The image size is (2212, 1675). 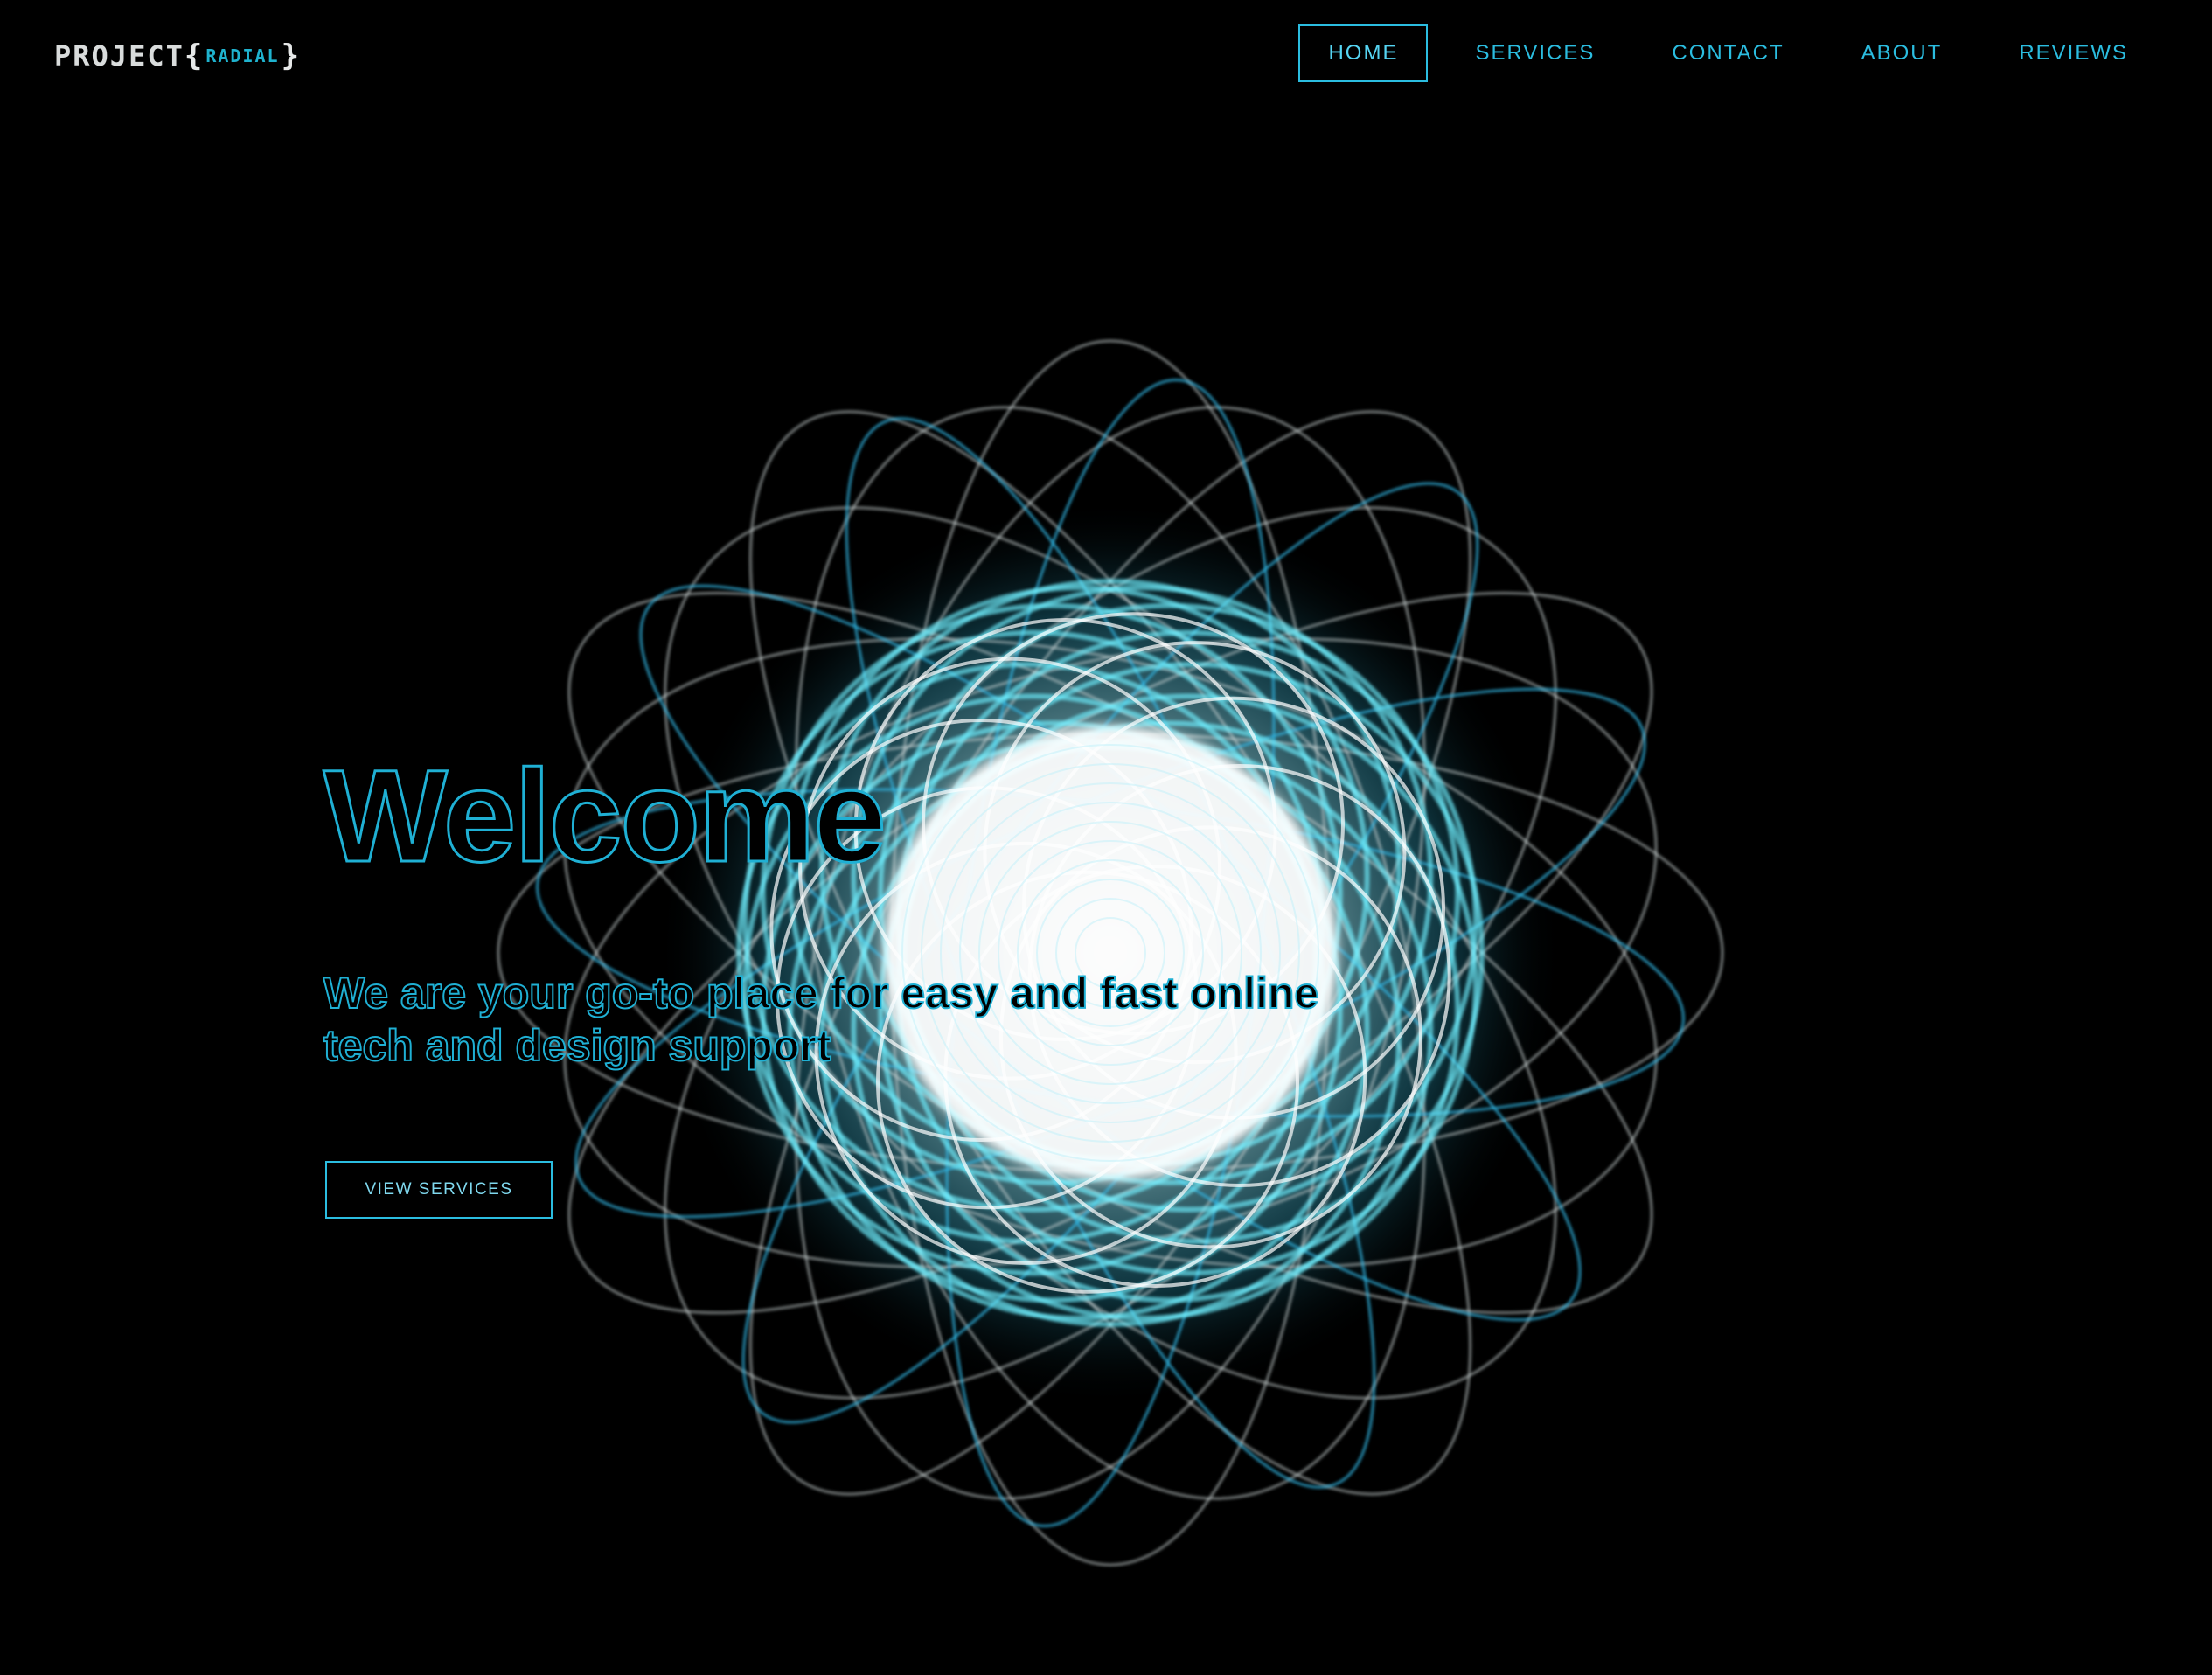 I want to click on brand-logo: PROJECT { RADIAL }, so click(x=177, y=55).